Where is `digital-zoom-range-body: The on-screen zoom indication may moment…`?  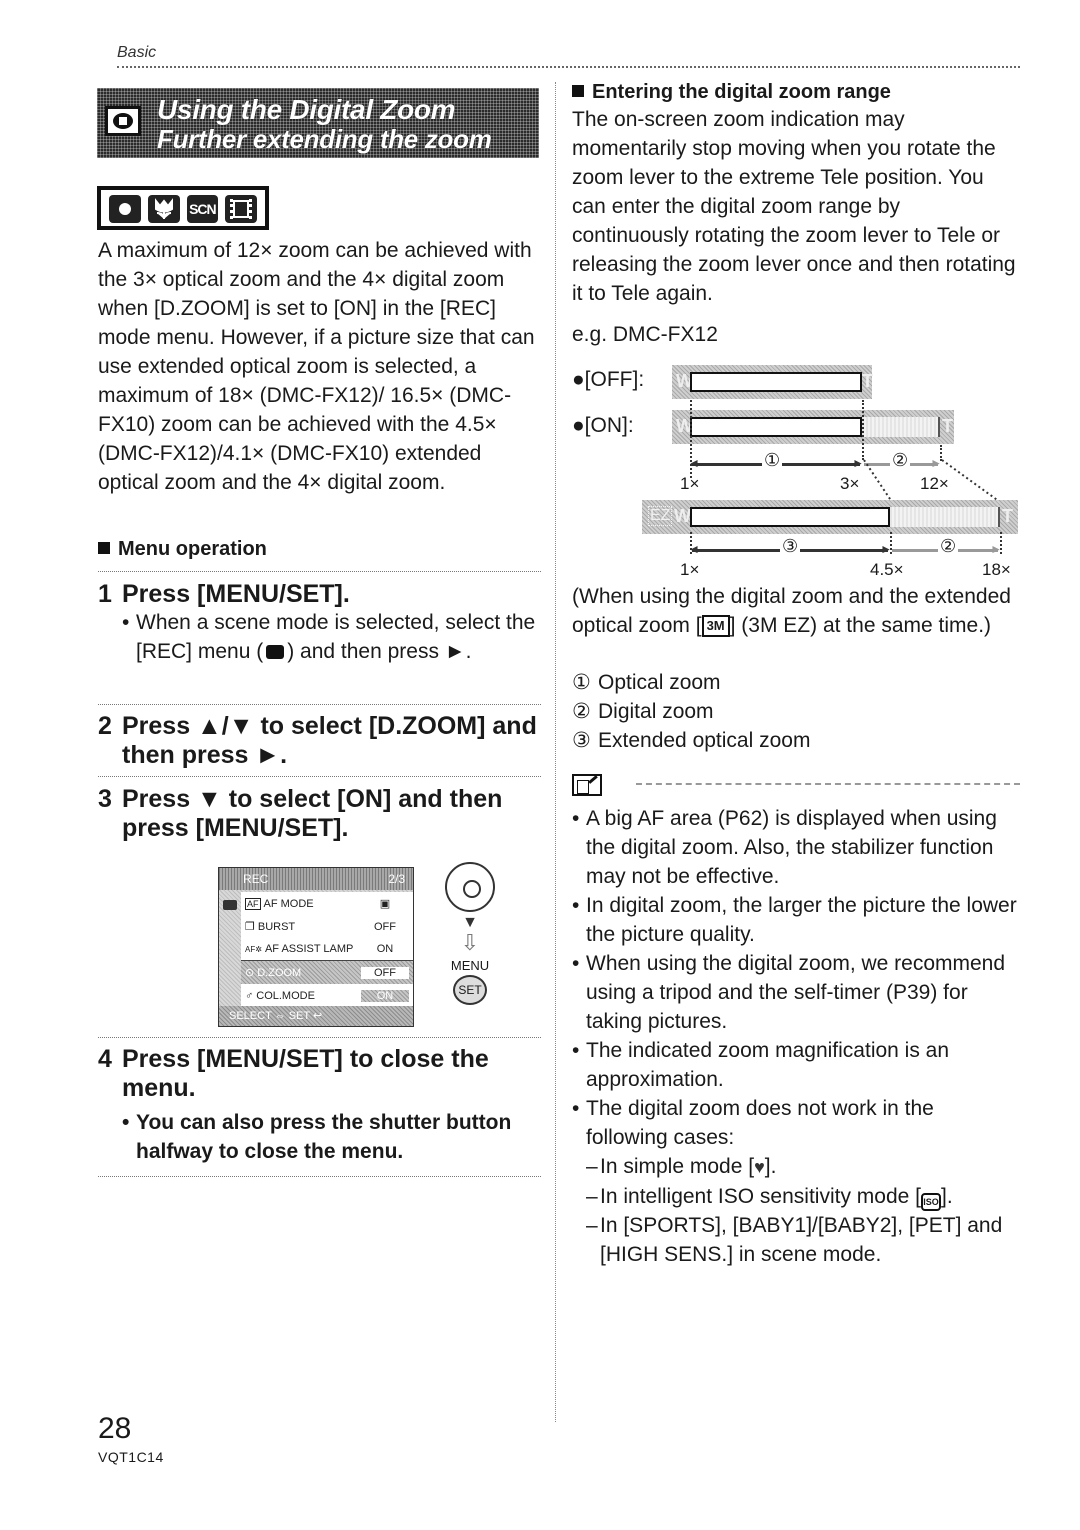
digital-zoom-range-body: The on-screen zoom indication may moment… is located at coordinates (794, 206).